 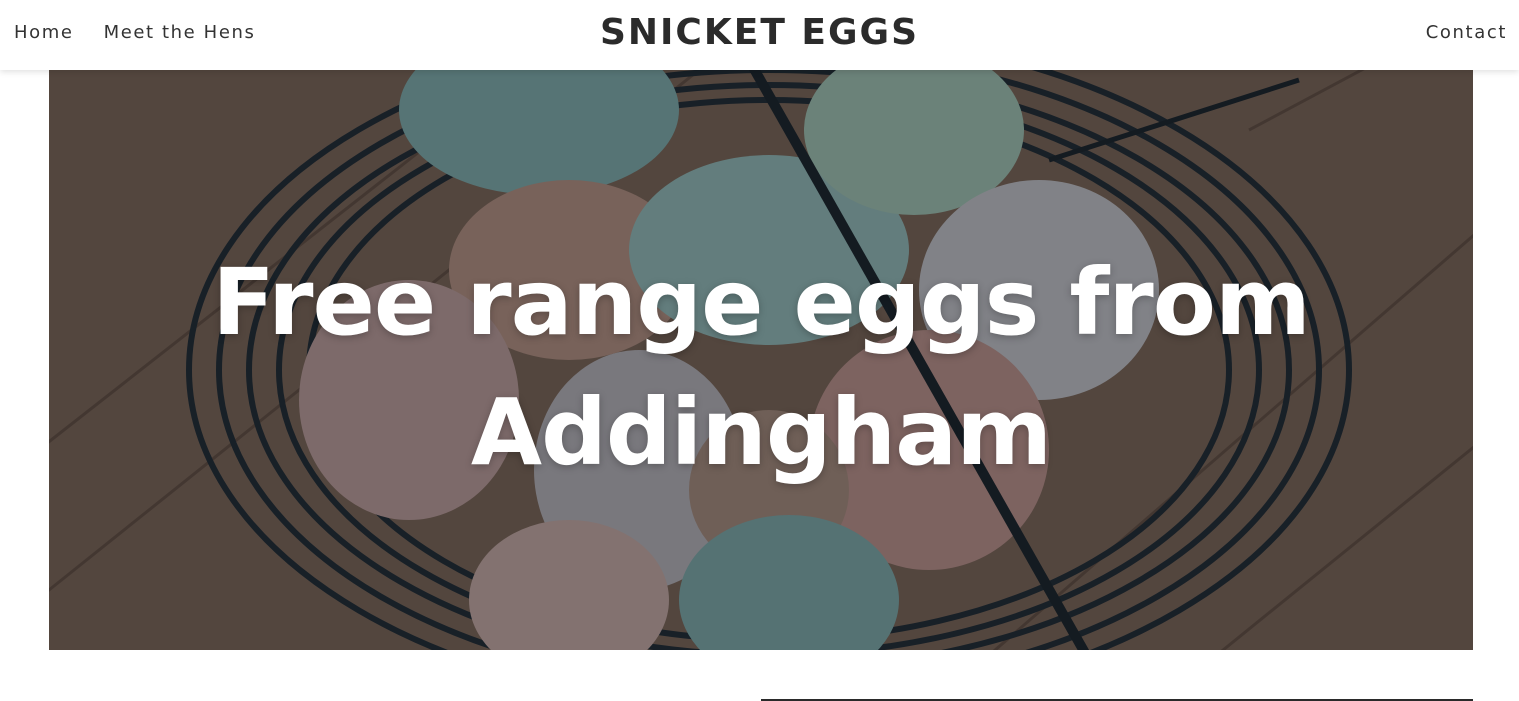 I want to click on nav-link-contact: Contact, so click(x=1466, y=32).